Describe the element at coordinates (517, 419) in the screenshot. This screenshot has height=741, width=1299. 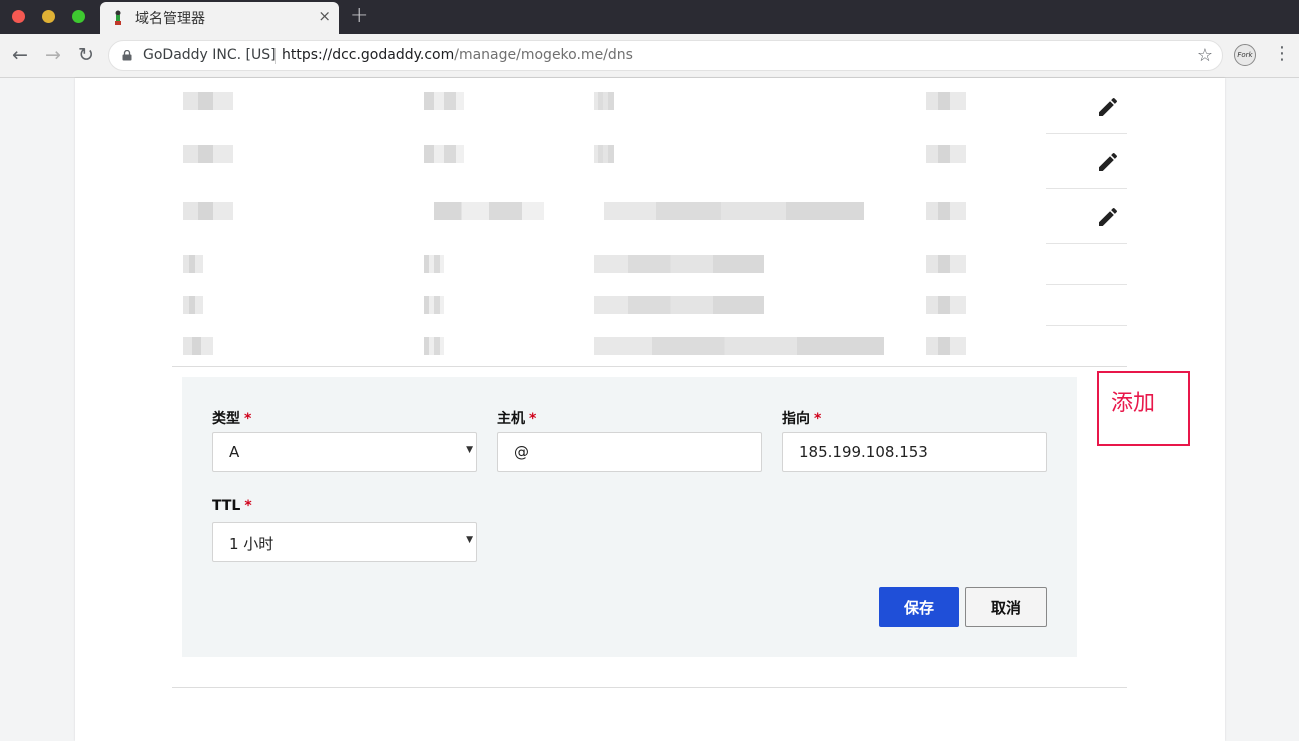
I see `host-label: 主机 *` at that location.